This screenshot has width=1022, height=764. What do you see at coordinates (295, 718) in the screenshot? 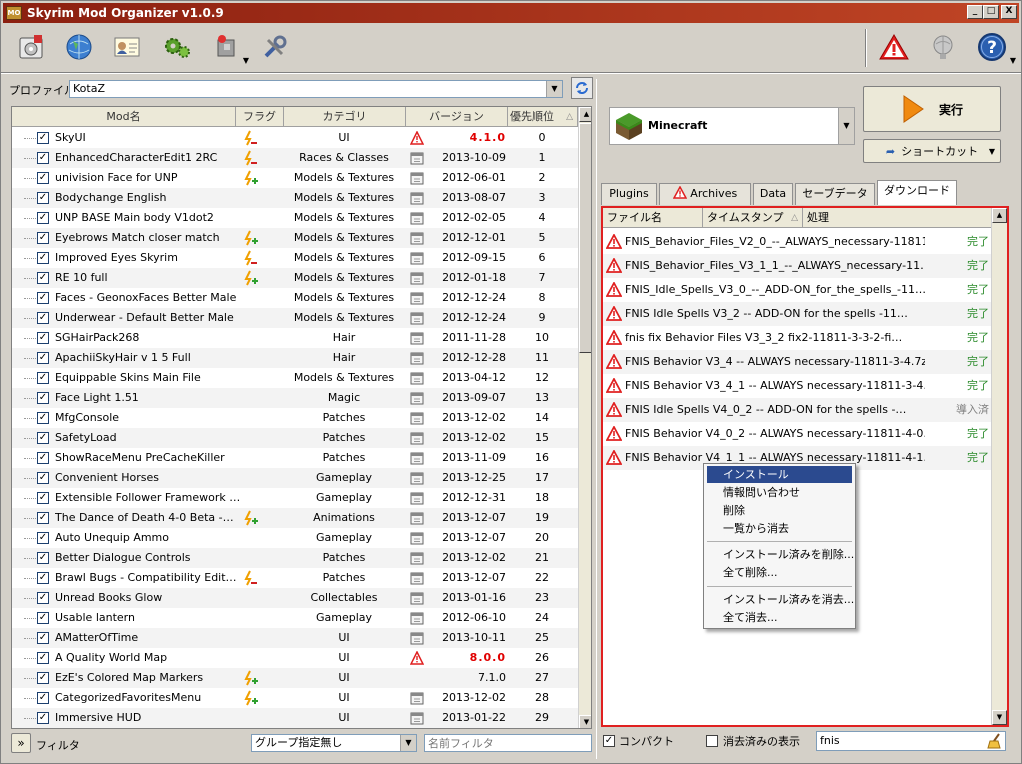
I see `table-row: ✓ Immersive HUD UI 2013-01-22 29` at bounding box center [295, 718].